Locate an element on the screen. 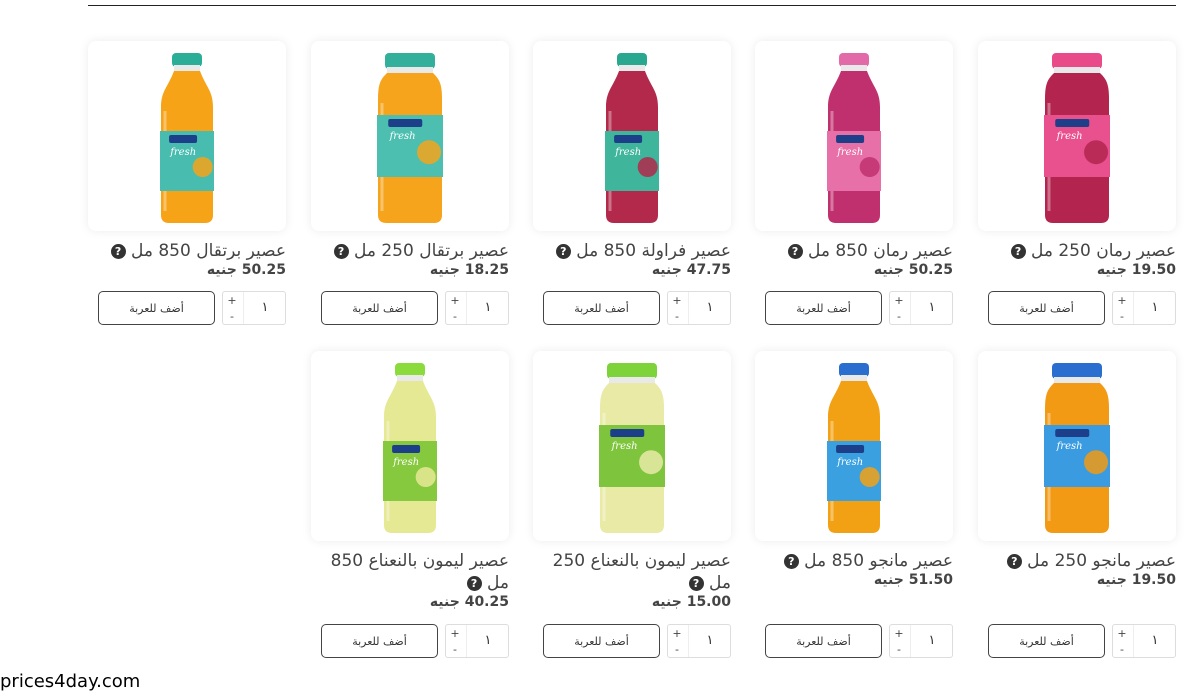 This screenshot has width=1186, height=692. product-title: عصير برتقال 250 مل ? is located at coordinates (410, 251).